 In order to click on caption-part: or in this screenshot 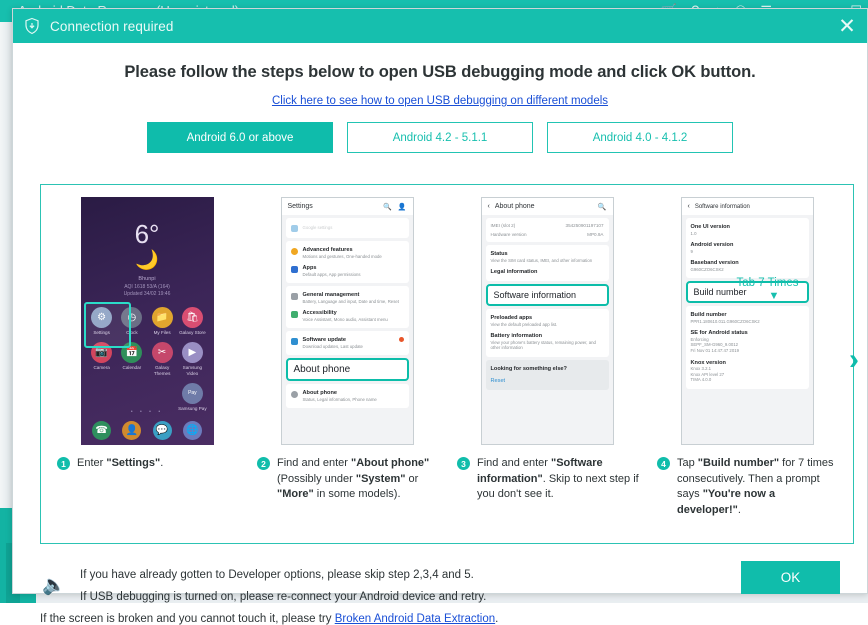, I will do `click(412, 478)`.